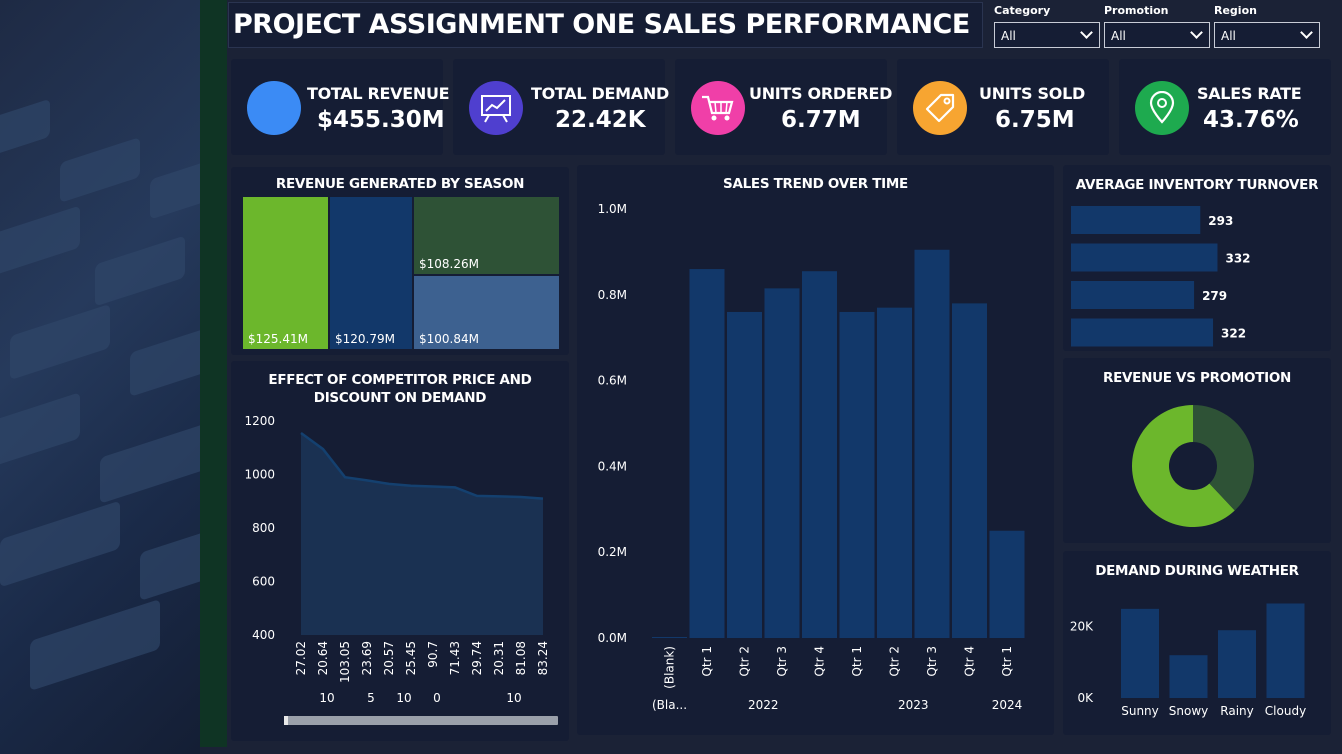 The image size is (1342, 754). What do you see at coordinates (821, 120) in the screenshot?
I see `kpi-value: 6.77M` at bounding box center [821, 120].